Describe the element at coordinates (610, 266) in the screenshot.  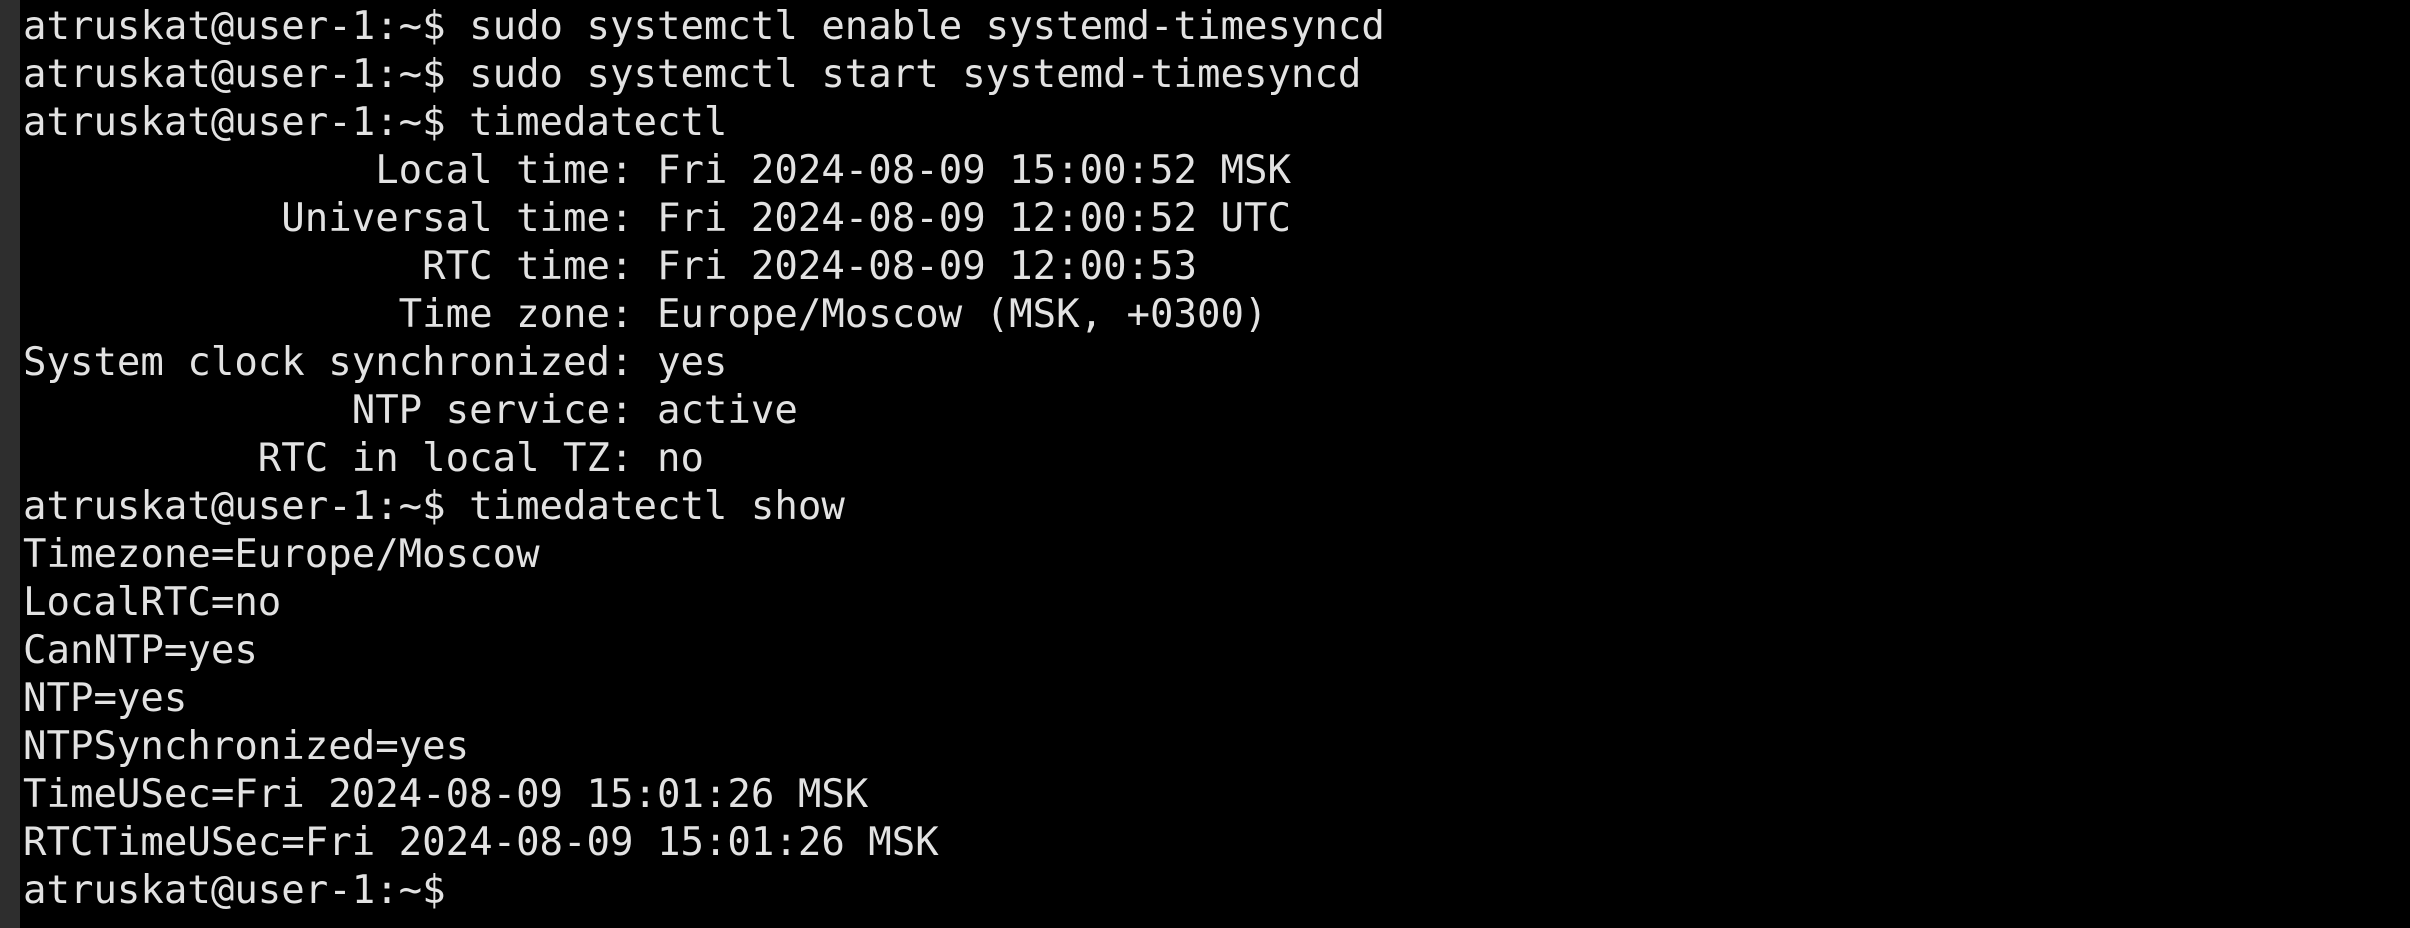
I see `terminal-line: RTC time: Fri 2024-08-09 12:00:53` at that location.